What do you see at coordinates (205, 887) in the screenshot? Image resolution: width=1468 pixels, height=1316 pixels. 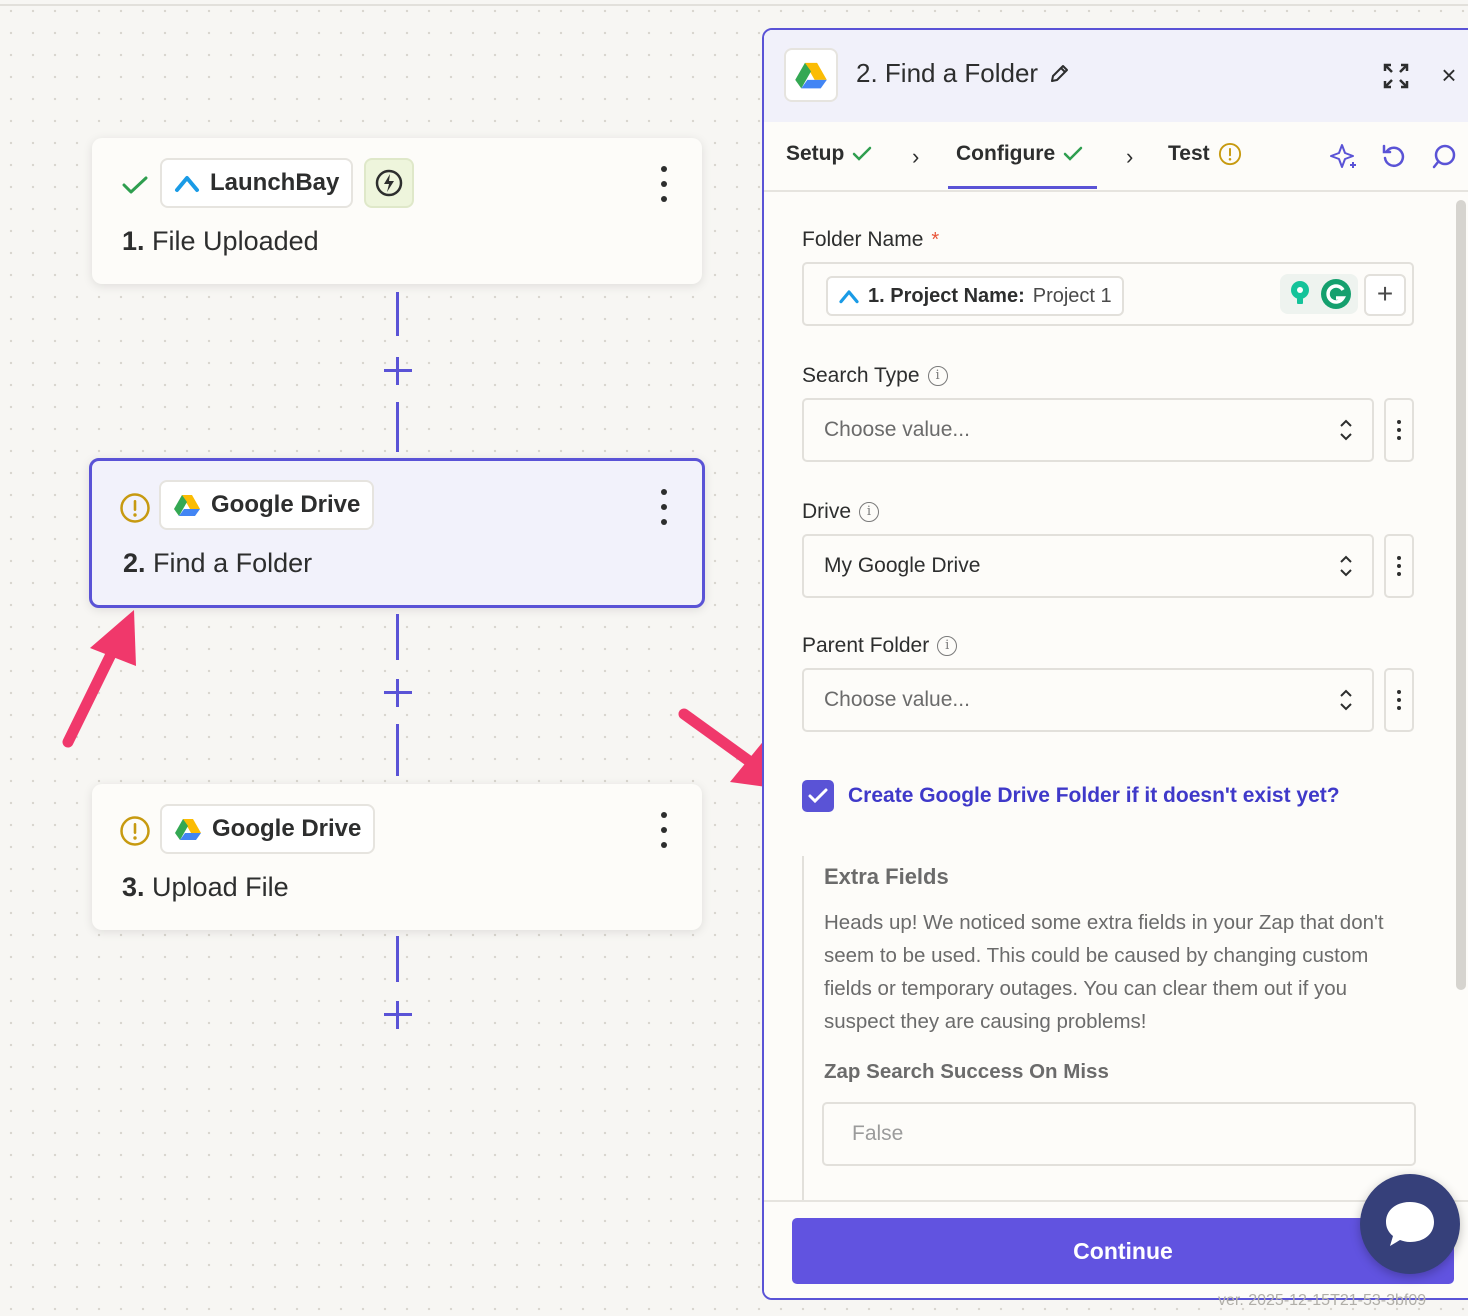 I see `step-title: 3. Upload File` at bounding box center [205, 887].